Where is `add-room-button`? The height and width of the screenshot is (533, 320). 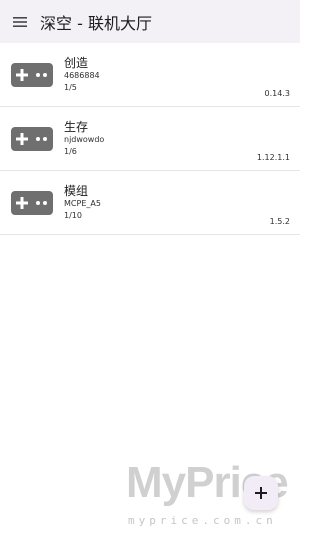 add-room-button is located at coordinates (261, 493).